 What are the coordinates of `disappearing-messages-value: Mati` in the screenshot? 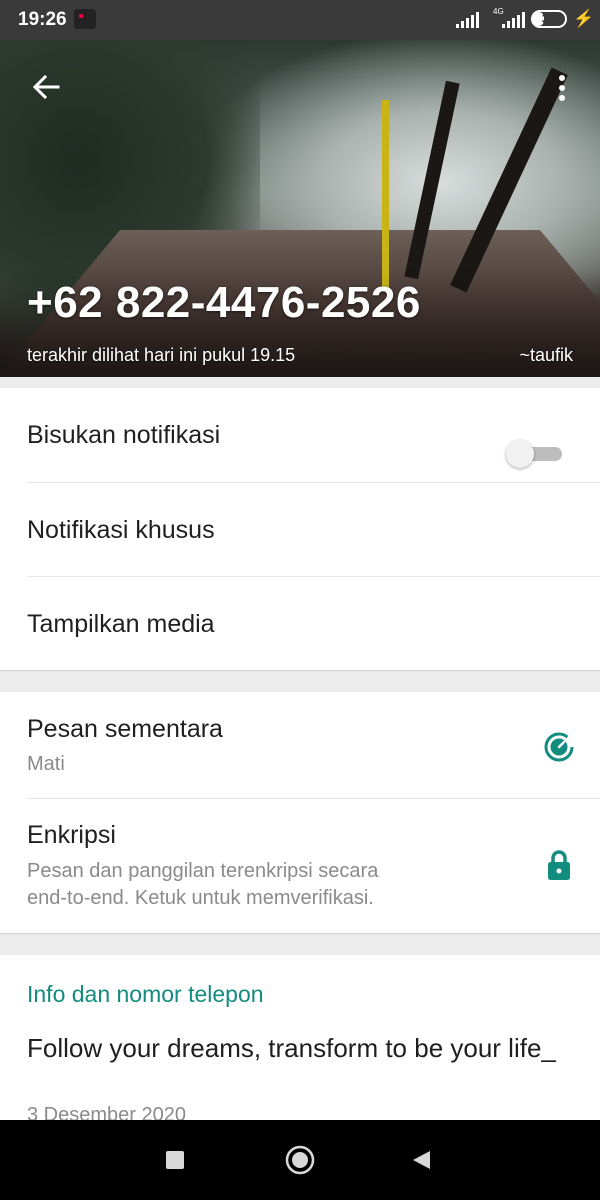 It's located at (46, 764).